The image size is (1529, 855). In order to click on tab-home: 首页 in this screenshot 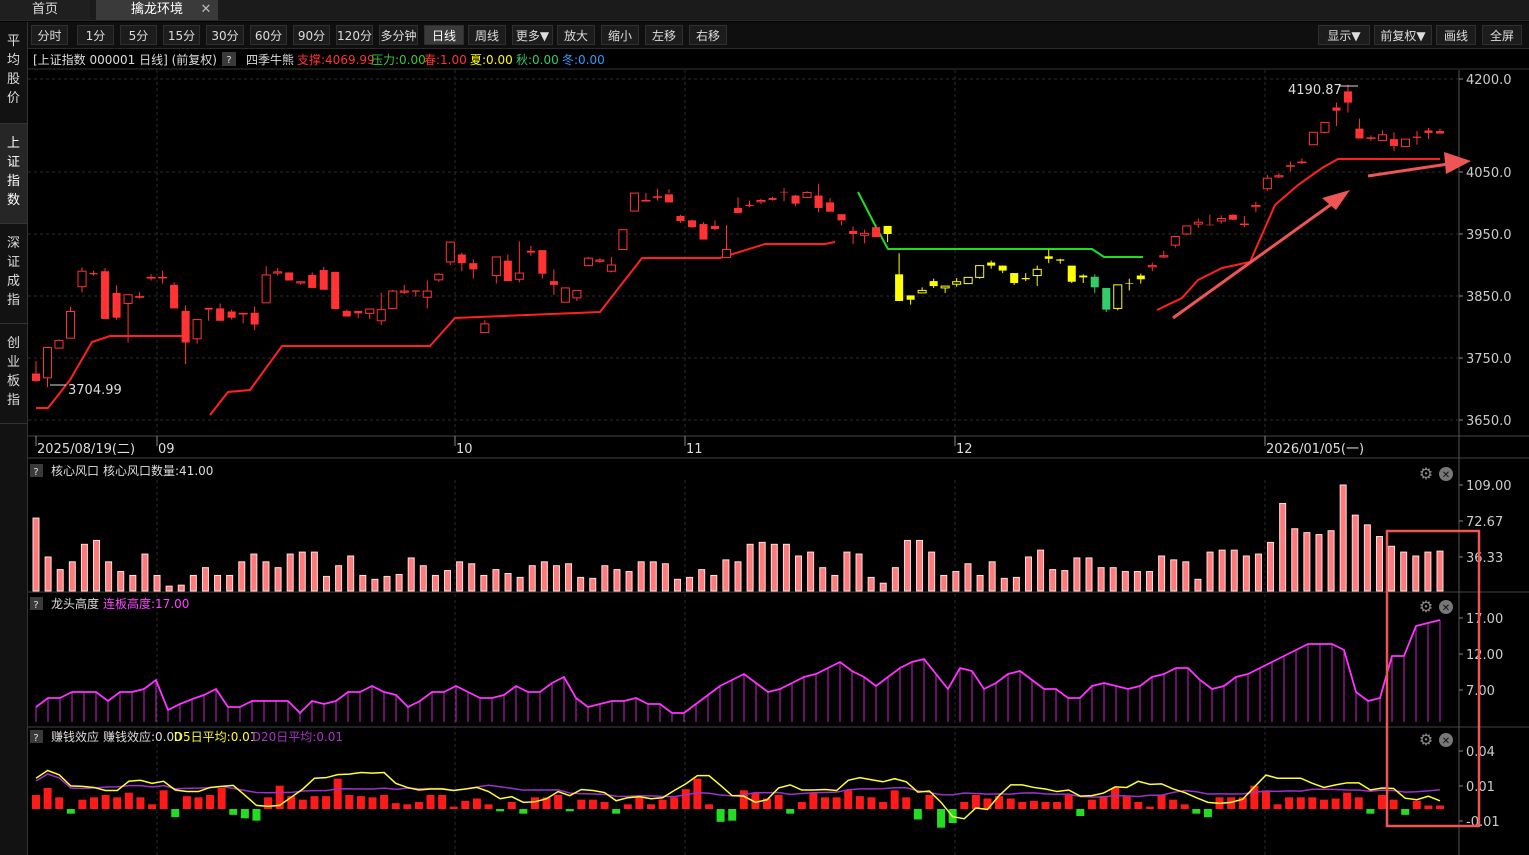, I will do `click(45, 10)`.